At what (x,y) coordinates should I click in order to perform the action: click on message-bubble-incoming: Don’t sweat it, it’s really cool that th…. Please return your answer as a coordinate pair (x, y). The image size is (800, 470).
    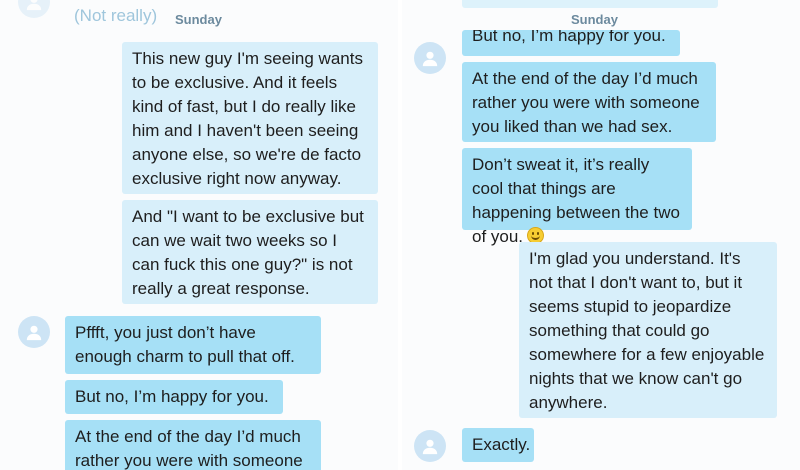
    Looking at the image, I should click on (577, 197).